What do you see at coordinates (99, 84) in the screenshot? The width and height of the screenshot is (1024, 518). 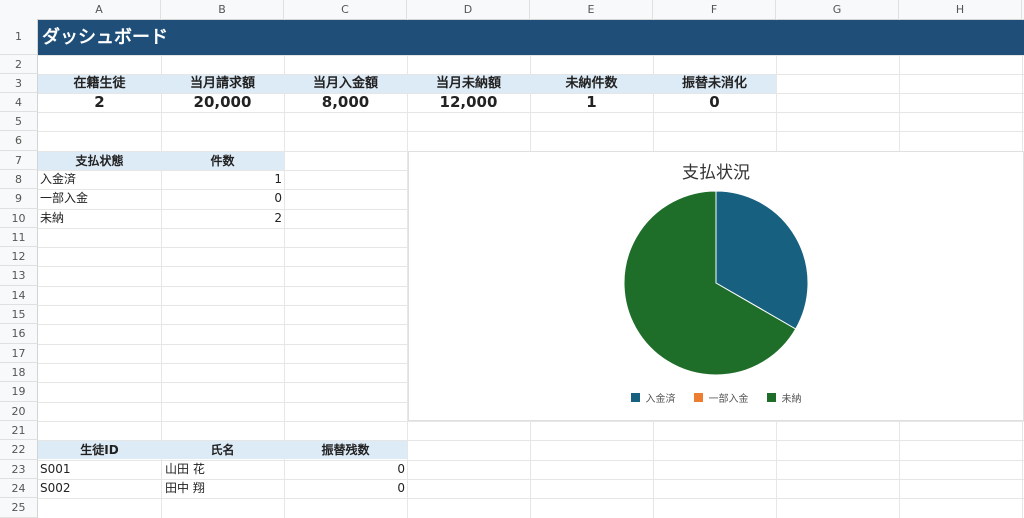 I see `kpi-label: 在籍生徒` at bounding box center [99, 84].